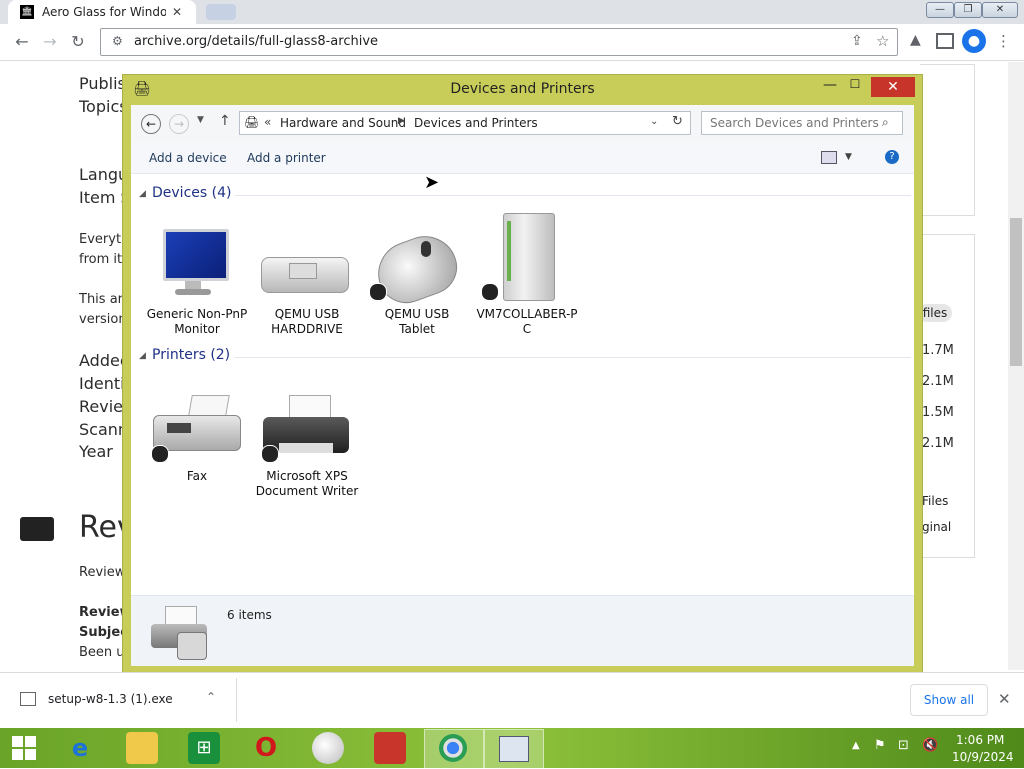 Image resolution: width=1024 pixels, height=769 pixels. Describe the element at coordinates (191, 193) in the screenshot. I see `devices-group-header: Devices (4)` at that location.